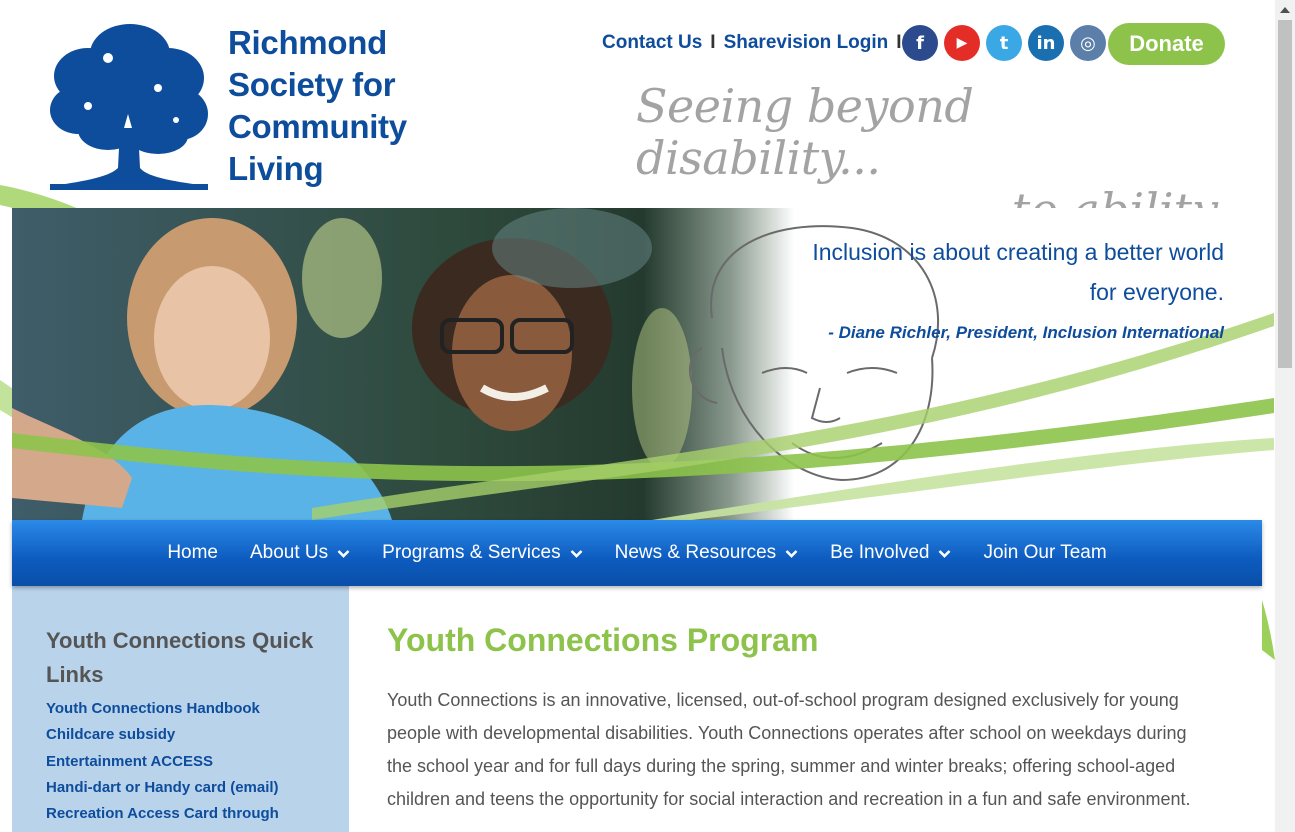  I want to click on nav-be-involved: Be Involved, so click(890, 553).